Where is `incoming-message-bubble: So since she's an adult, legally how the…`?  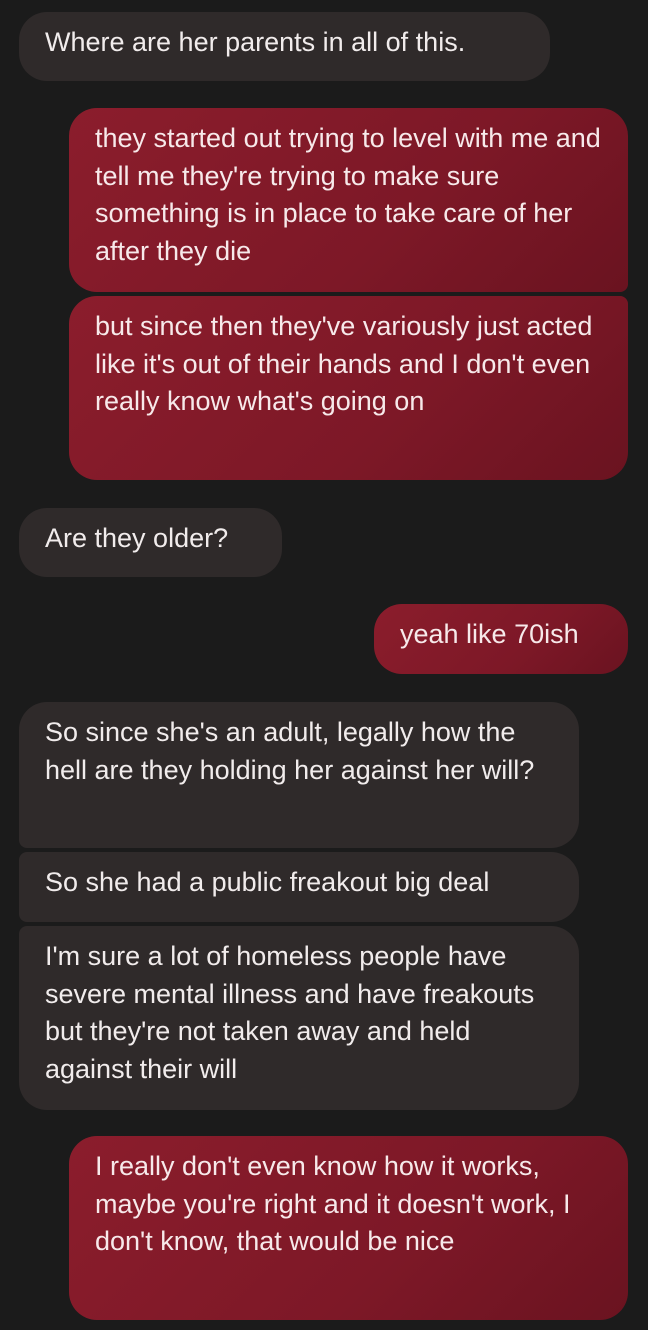
incoming-message-bubble: So since she's an adult, legally how the… is located at coordinates (299, 775).